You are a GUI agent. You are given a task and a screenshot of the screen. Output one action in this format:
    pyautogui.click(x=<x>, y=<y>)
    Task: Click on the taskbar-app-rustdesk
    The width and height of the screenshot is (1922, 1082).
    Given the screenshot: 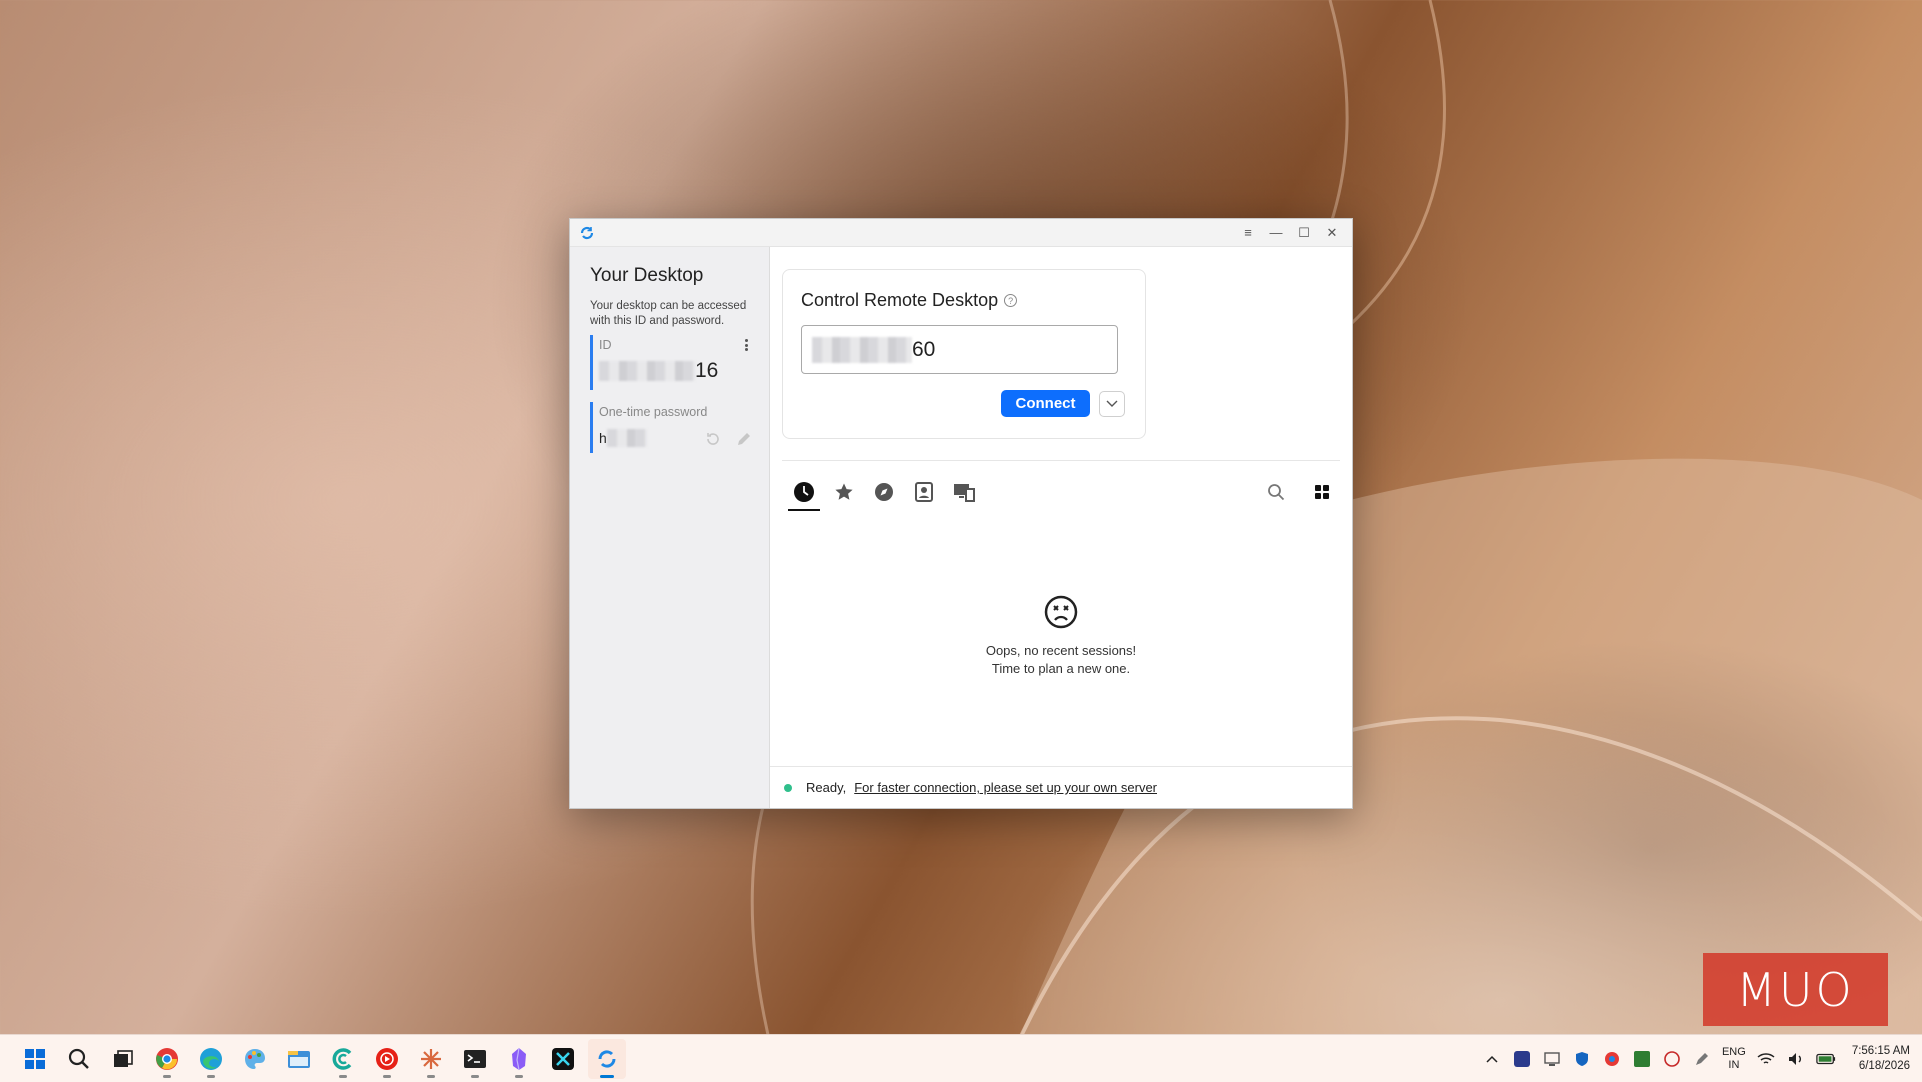 What is the action you would take?
    pyautogui.click(x=607, y=1058)
    